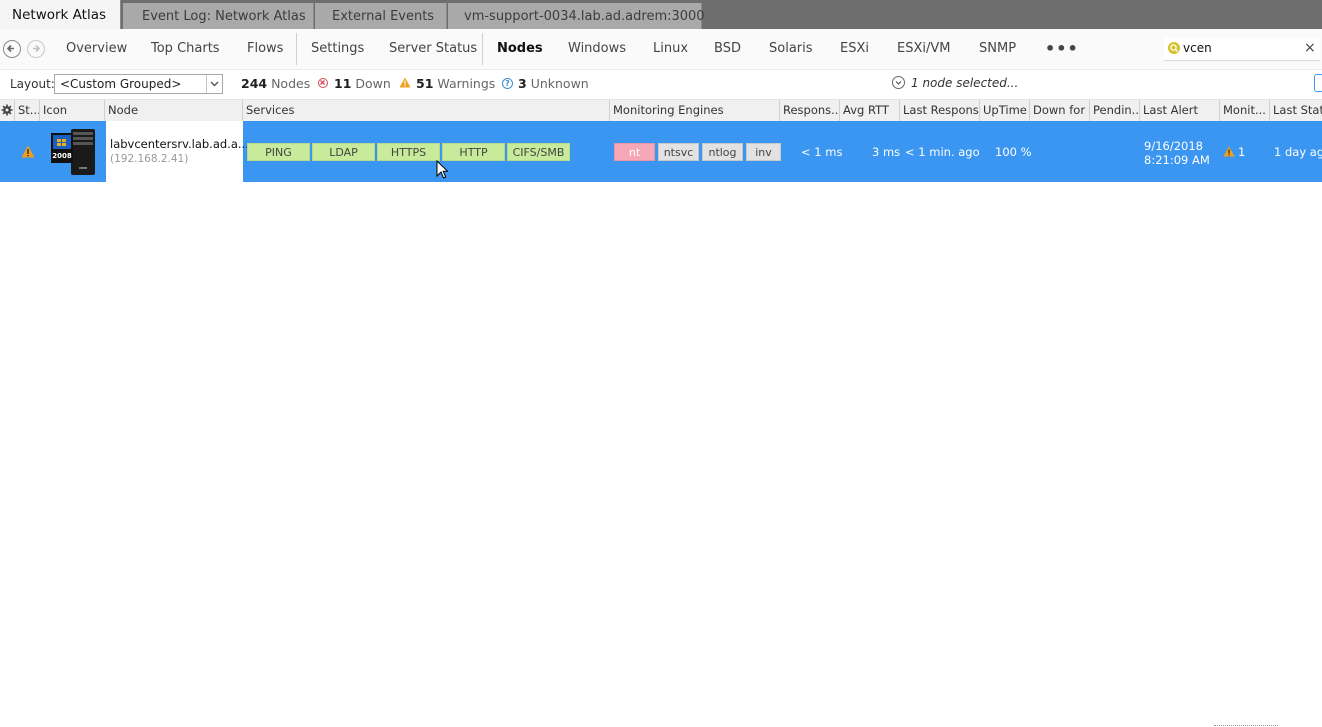  I want to click on last-alert-time: 8:21:09 AM, so click(1177, 160).